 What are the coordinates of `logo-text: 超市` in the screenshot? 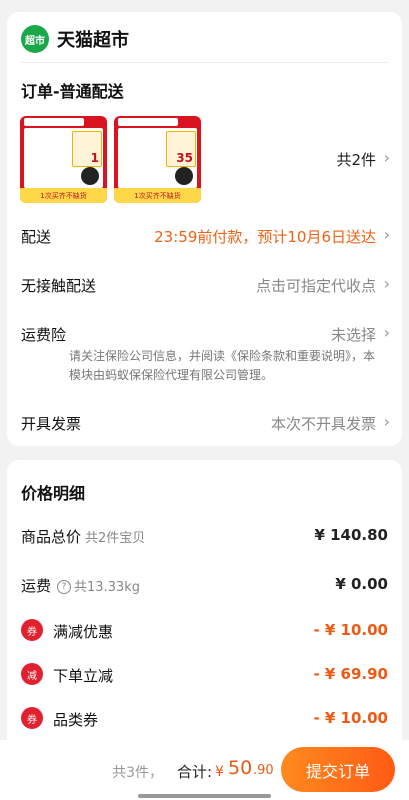 It's located at (35, 41).